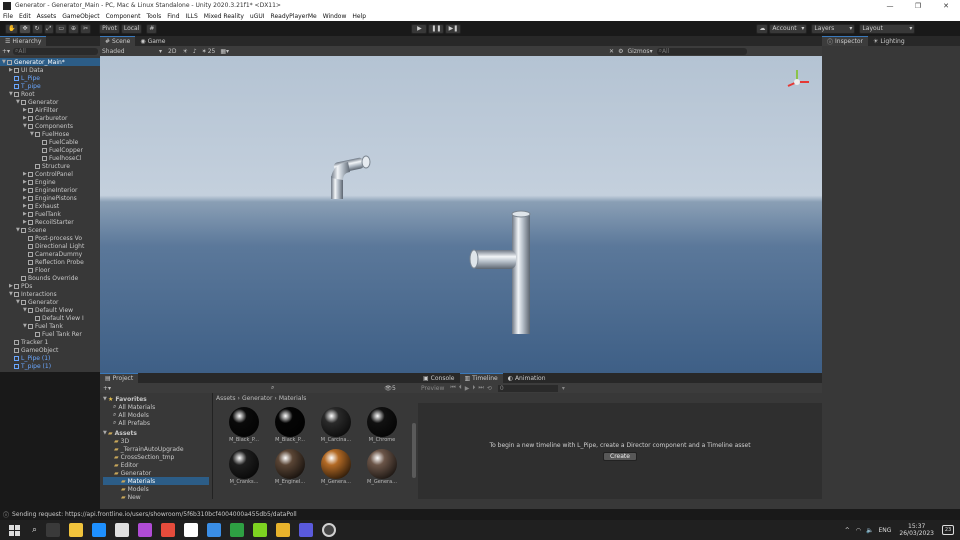  I want to click on favorite-item: ⌕ All Models, so click(156, 415).